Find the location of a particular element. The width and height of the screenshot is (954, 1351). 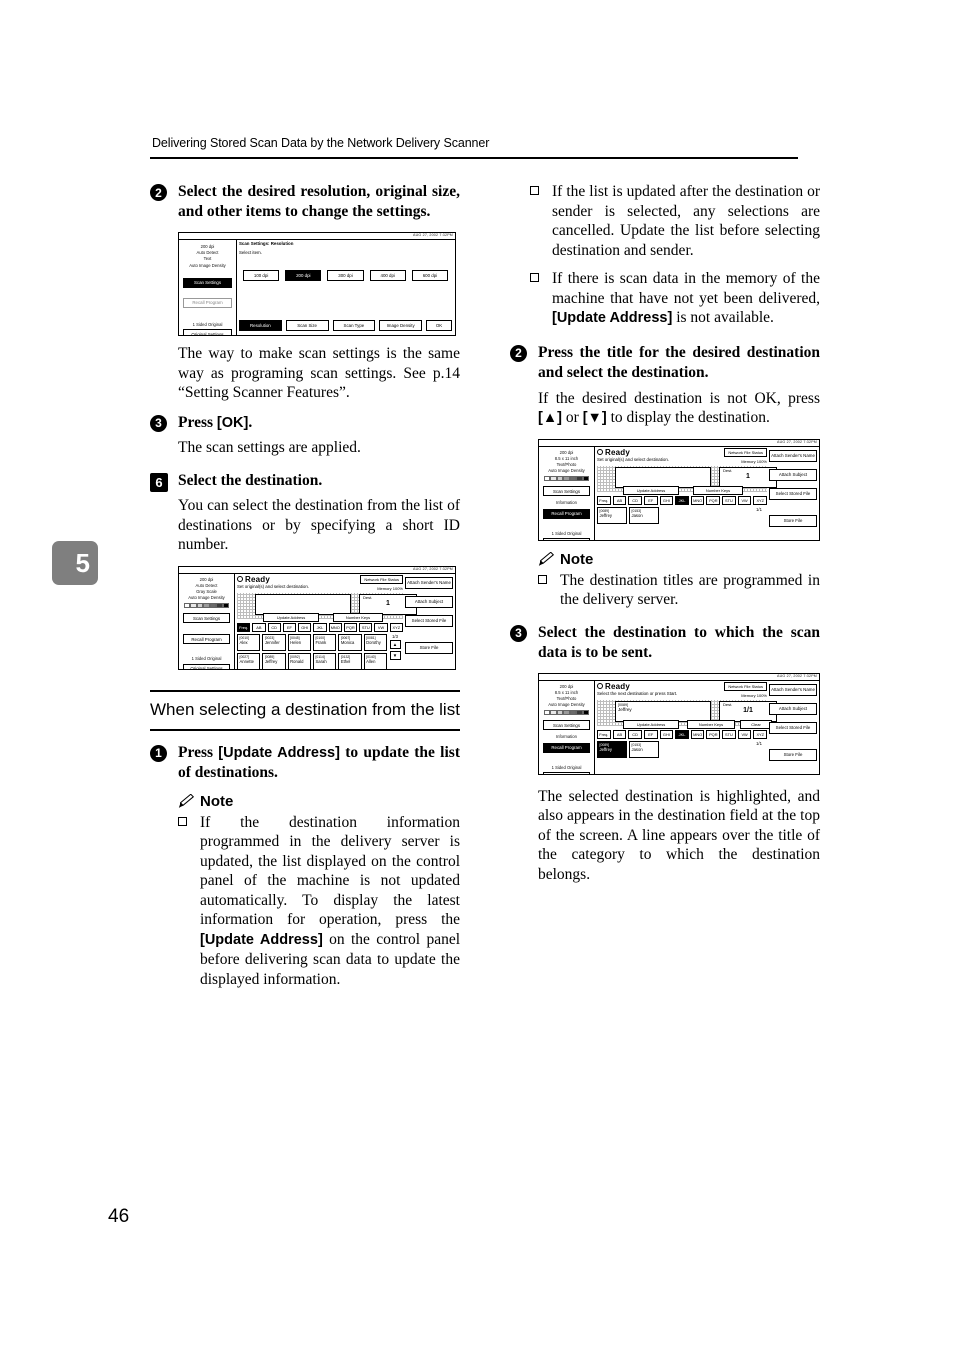

lcd4-select-stored-file-button: Select Stored File is located at coordinates (793, 727).